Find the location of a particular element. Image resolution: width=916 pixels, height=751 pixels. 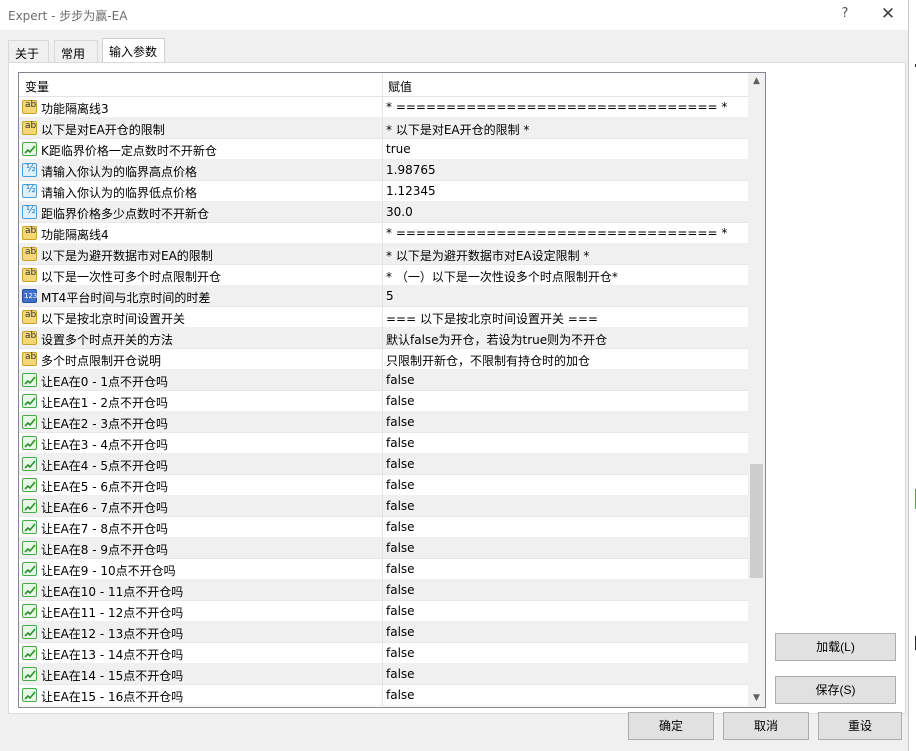

table-row: 让EA在11 - 12点不开仓吗 false is located at coordinates (383, 611).